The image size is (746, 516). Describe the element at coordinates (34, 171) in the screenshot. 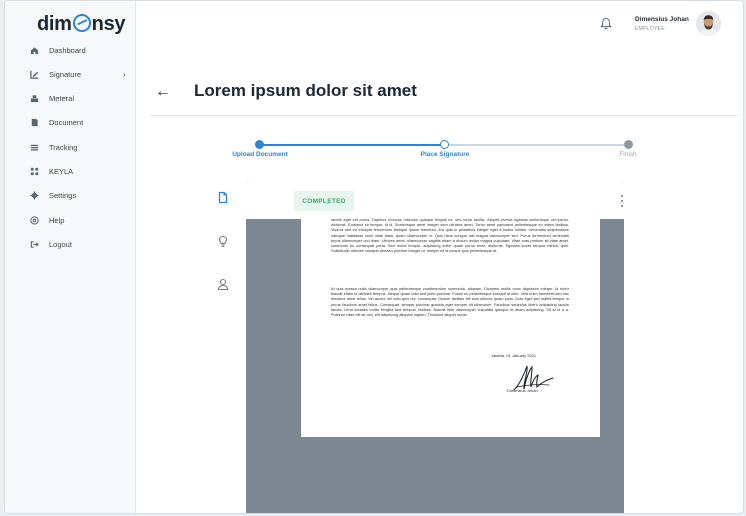

I see `grid-icon` at that location.